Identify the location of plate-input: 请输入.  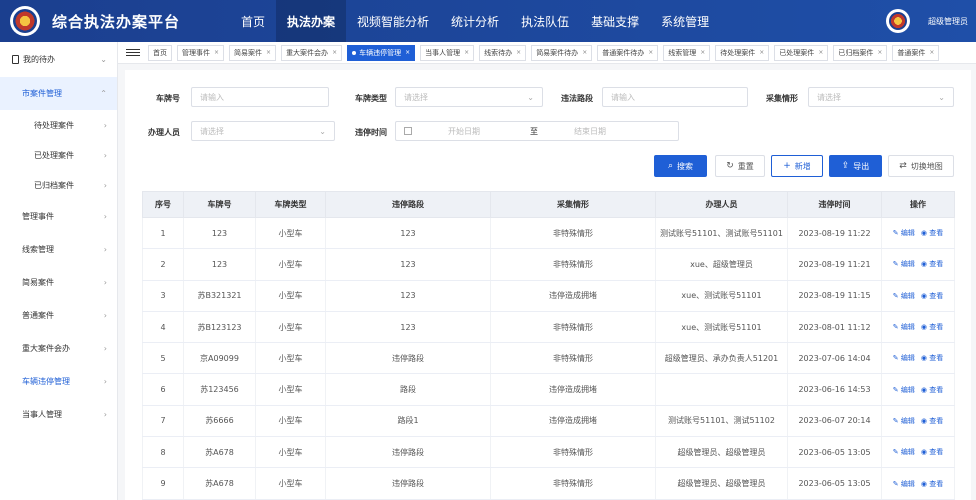
(260, 97).